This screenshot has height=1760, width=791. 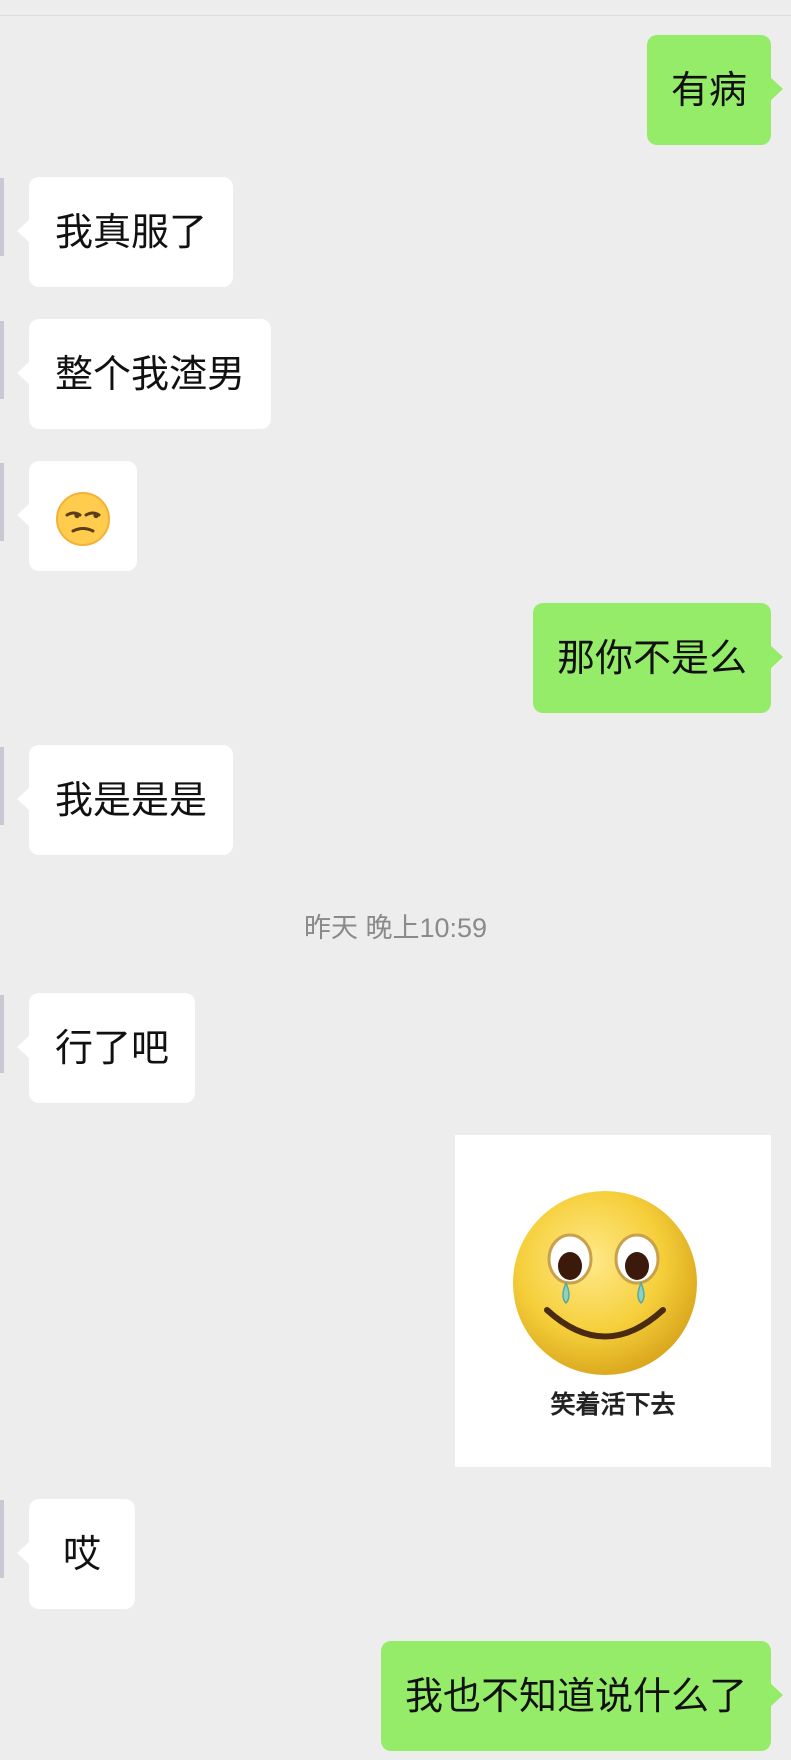 I want to click on unamused-face-emoji, so click(x=83, y=518).